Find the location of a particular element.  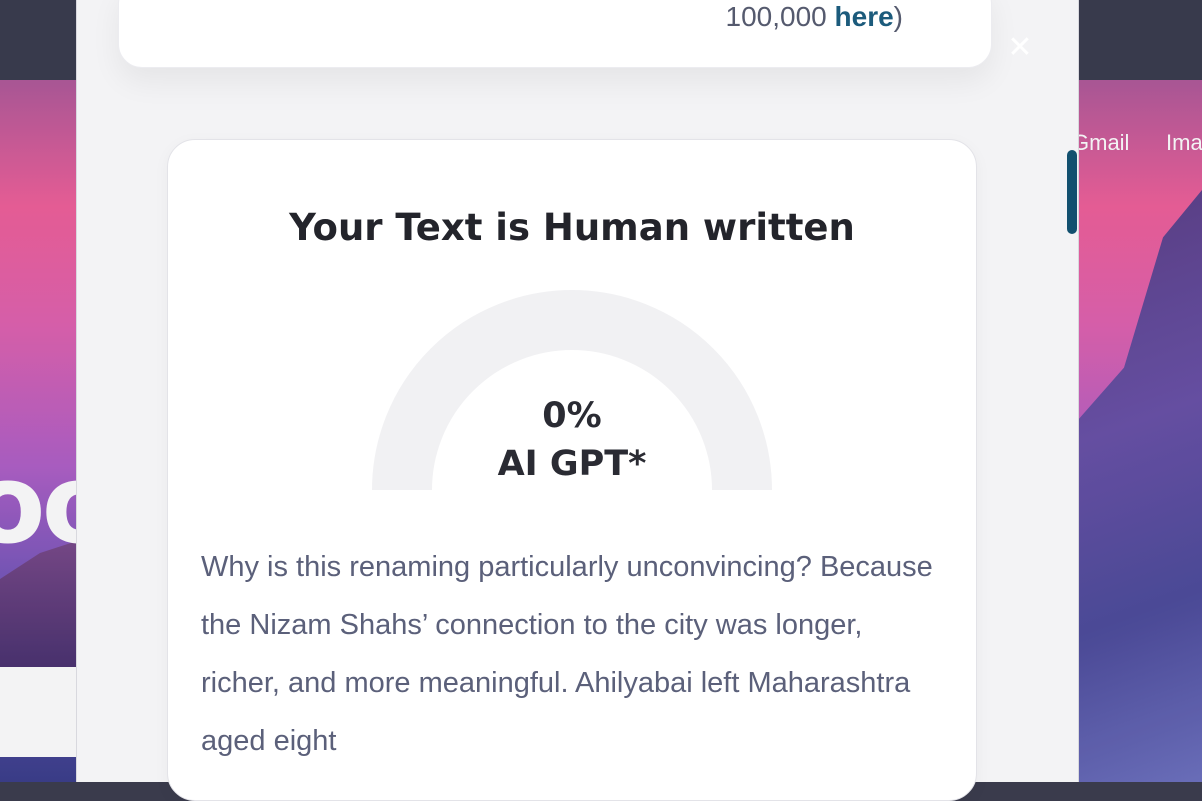

top-info-card: 100,000 here) is located at coordinates (555, 34).